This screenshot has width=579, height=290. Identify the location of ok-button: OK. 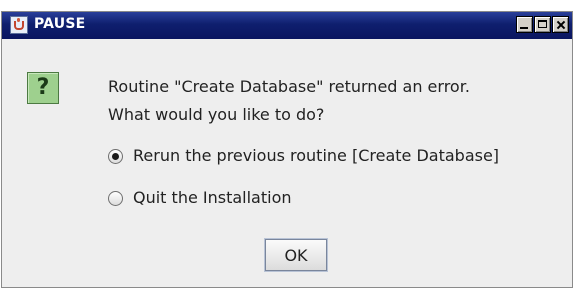
(296, 255).